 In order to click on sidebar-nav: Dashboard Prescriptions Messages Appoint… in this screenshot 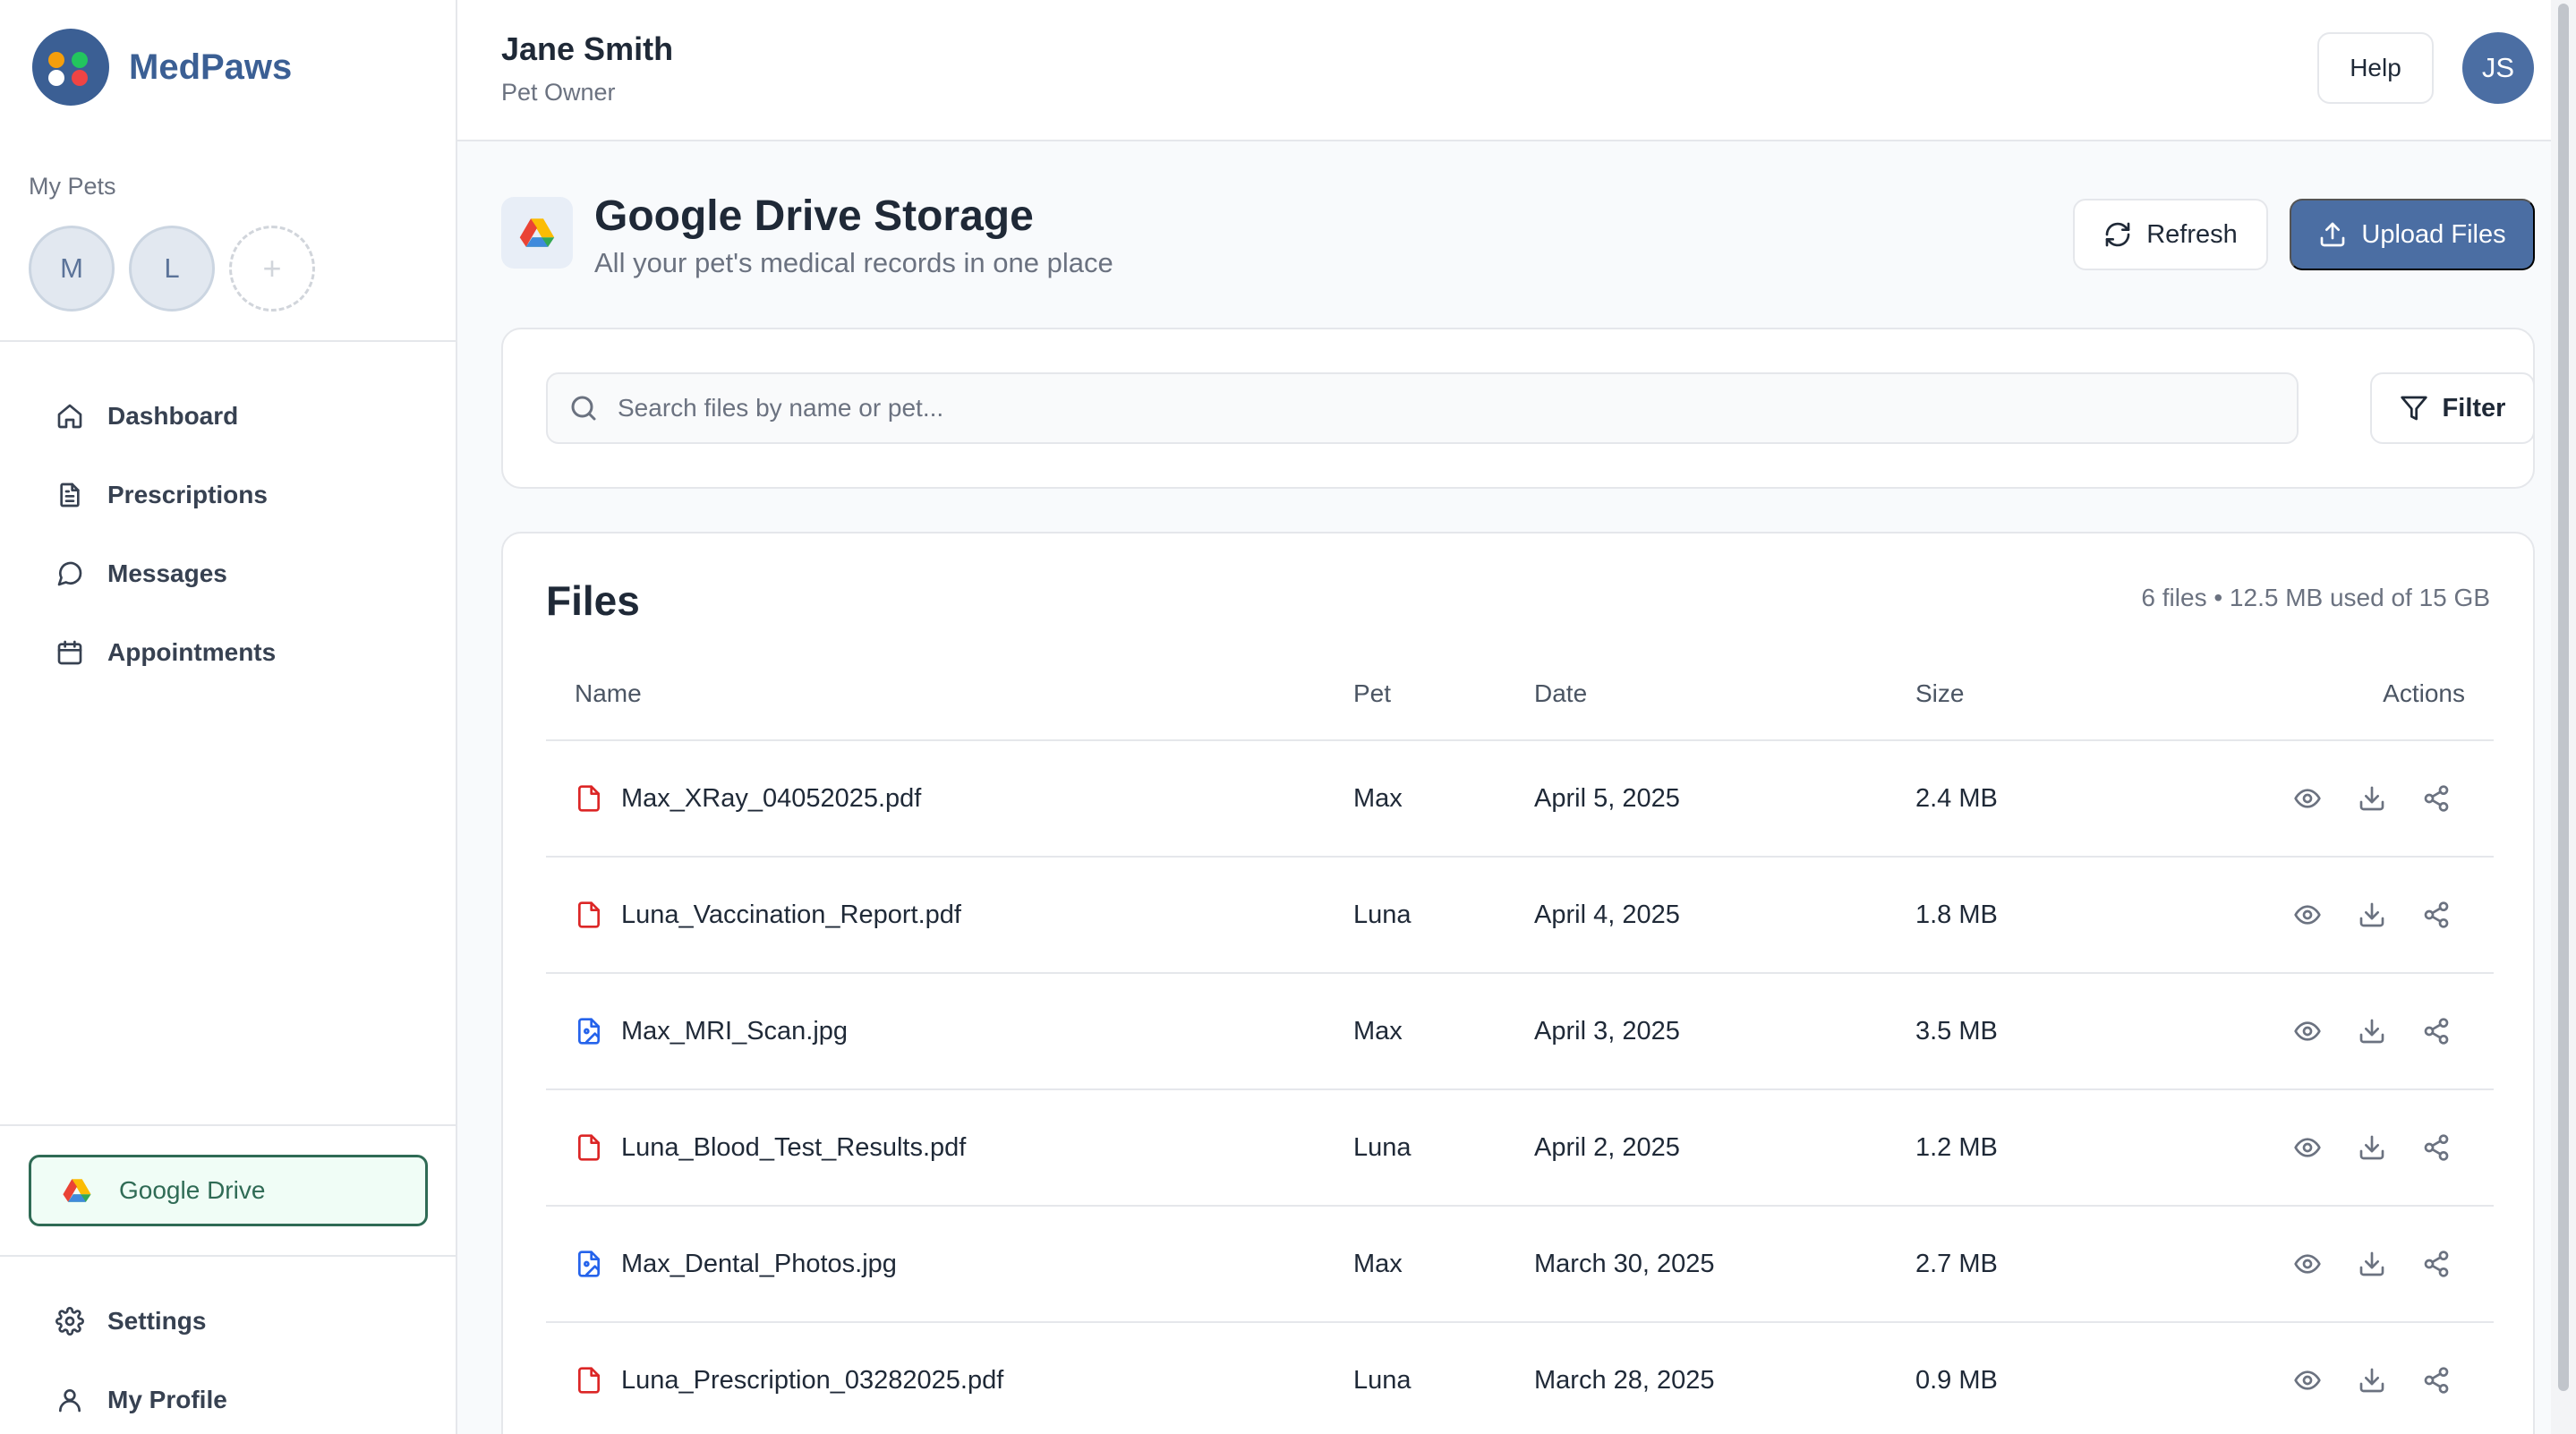, I will do `click(228, 534)`.